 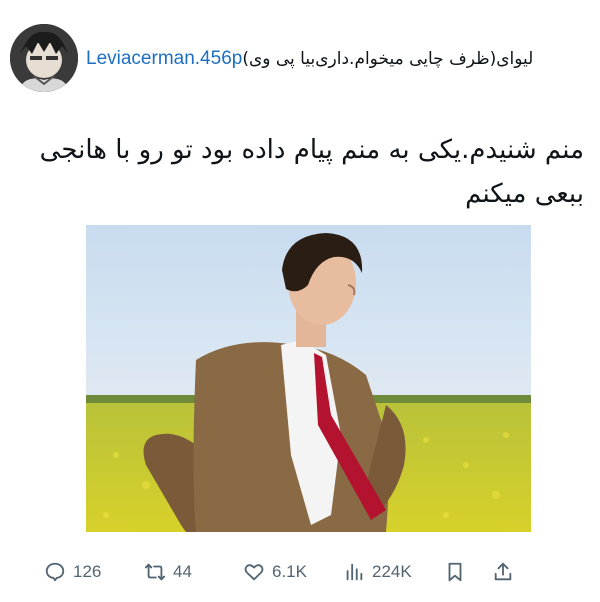 What do you see at coordinates (392, 571) in the screenshot?
I see `views-count: 224K` at bounding box center [392, 571].